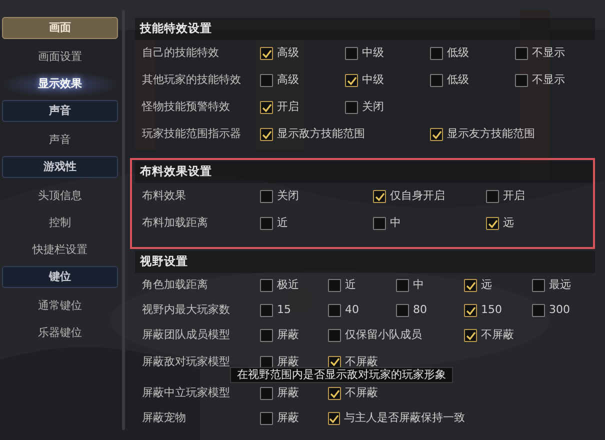  What do you see at coordinates (185, 107) in the screenshot?
I see `setting-label: 怪物技能预警特效` at bounding box center [185, 107].